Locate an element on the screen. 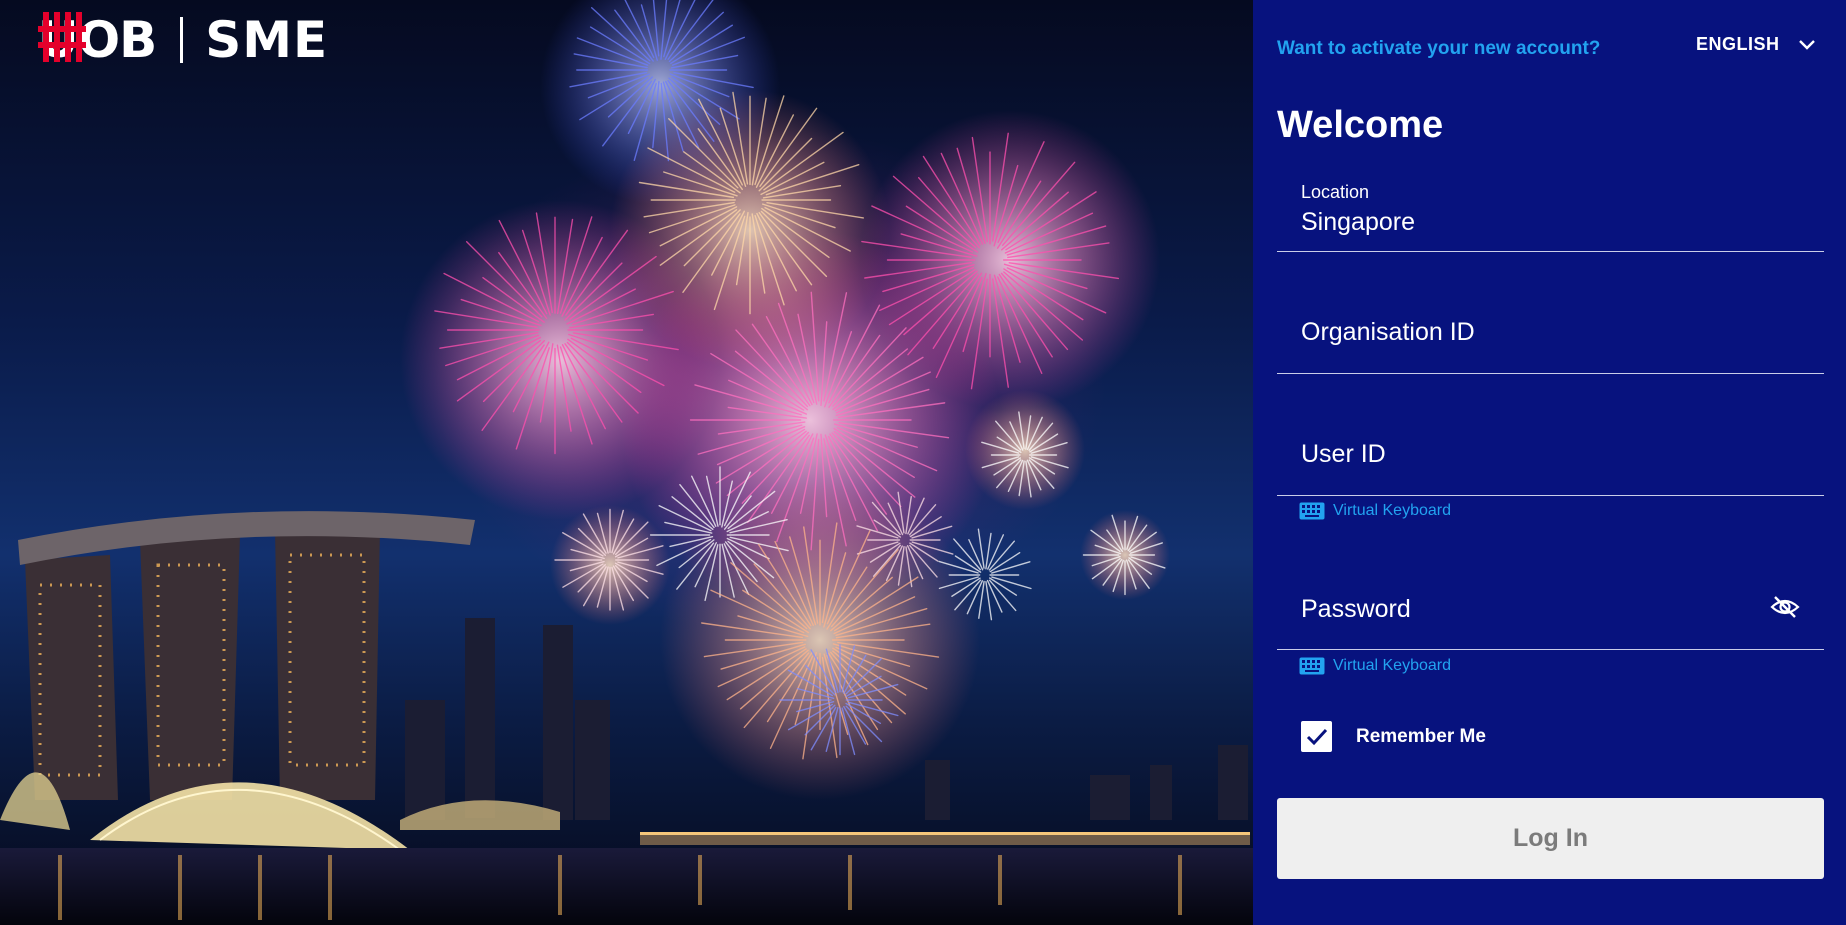 The height and width of the screenshot is (925, 1846). activate-account-link: Want to activate your new account? is located at coordinates (1438, 49).